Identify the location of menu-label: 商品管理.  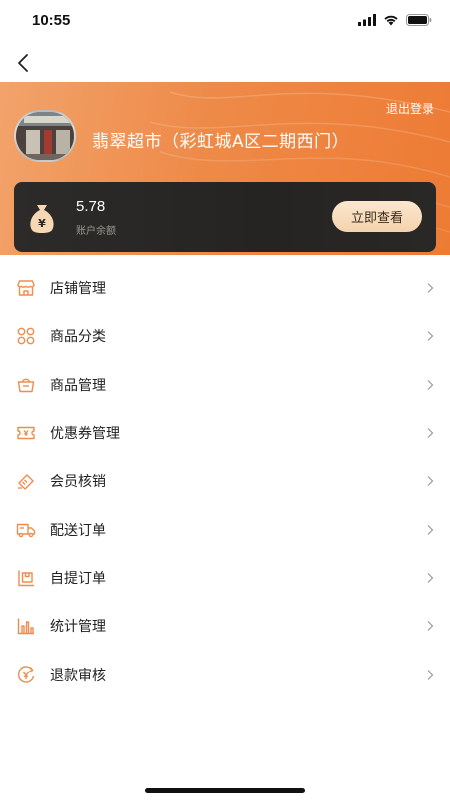
(78, 385).